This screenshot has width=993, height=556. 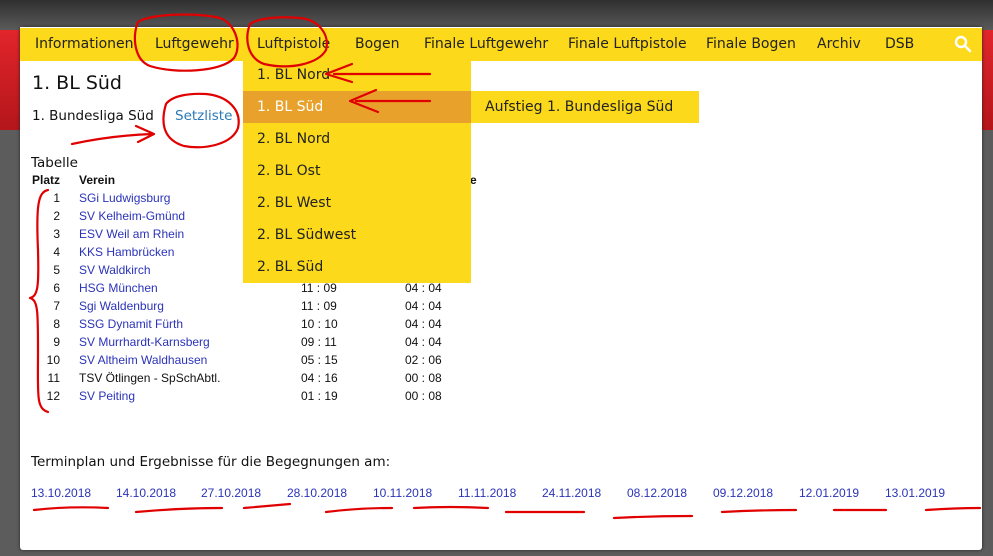 I want to click on dropdown-item-2bl-sued: 2. BL Süd, so click(x=290, y=267).